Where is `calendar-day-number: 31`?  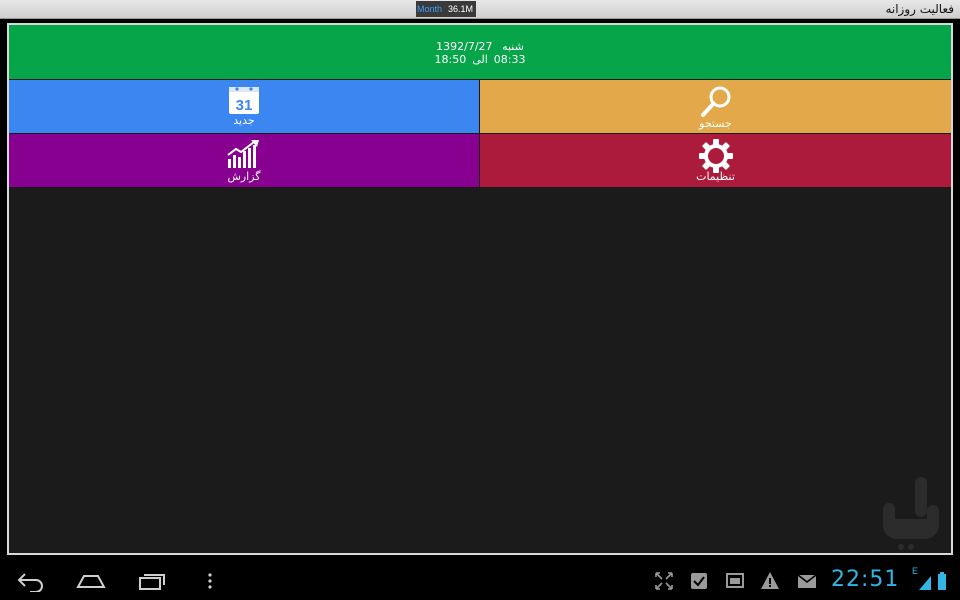 calendar-day-number: 31 is located at coordinates (244, 105).